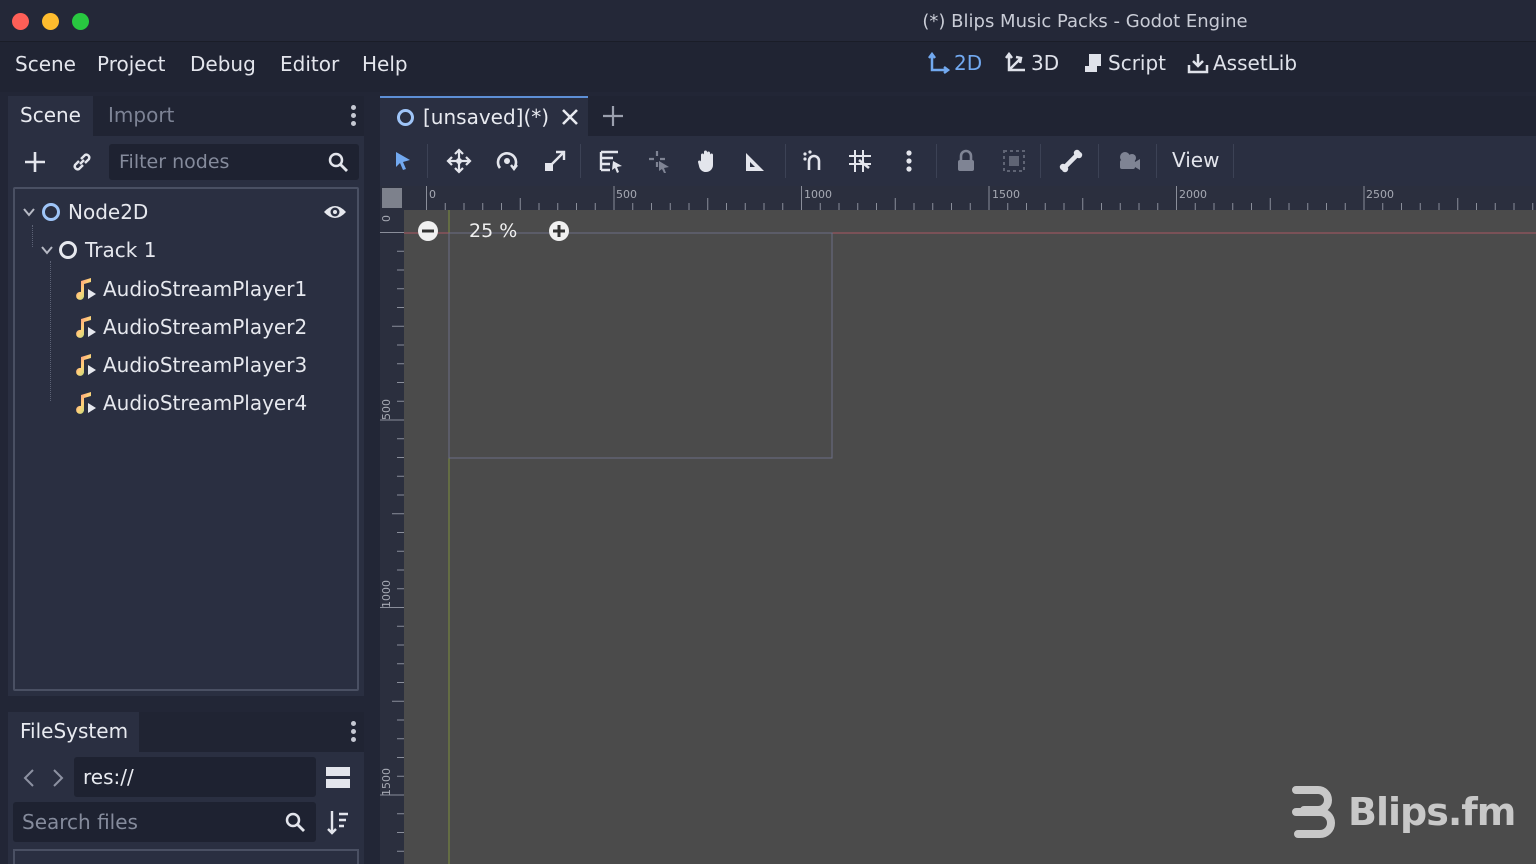 This screenshot has height=864, width=1536. I want to click on tree-node-label: AudioStreamPlayer2, so click(205, 327).